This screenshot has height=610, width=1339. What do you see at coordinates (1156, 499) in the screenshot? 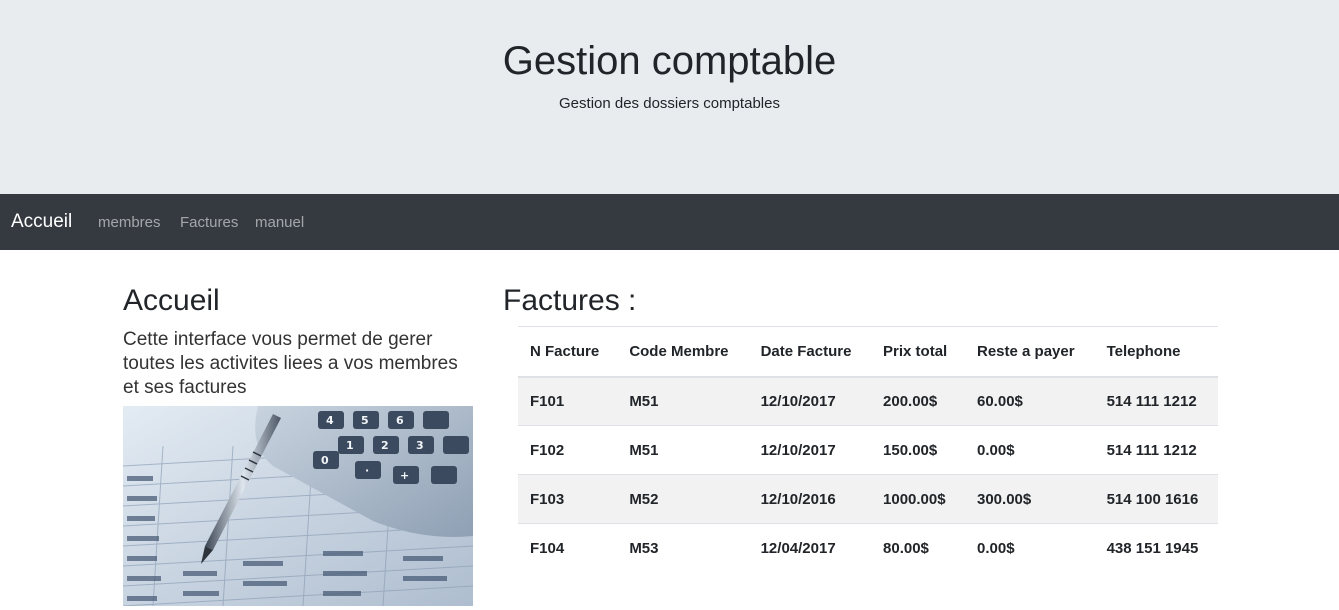
I see `cell-telephone: 514 100 1616` at bounding box center [1156, 499].